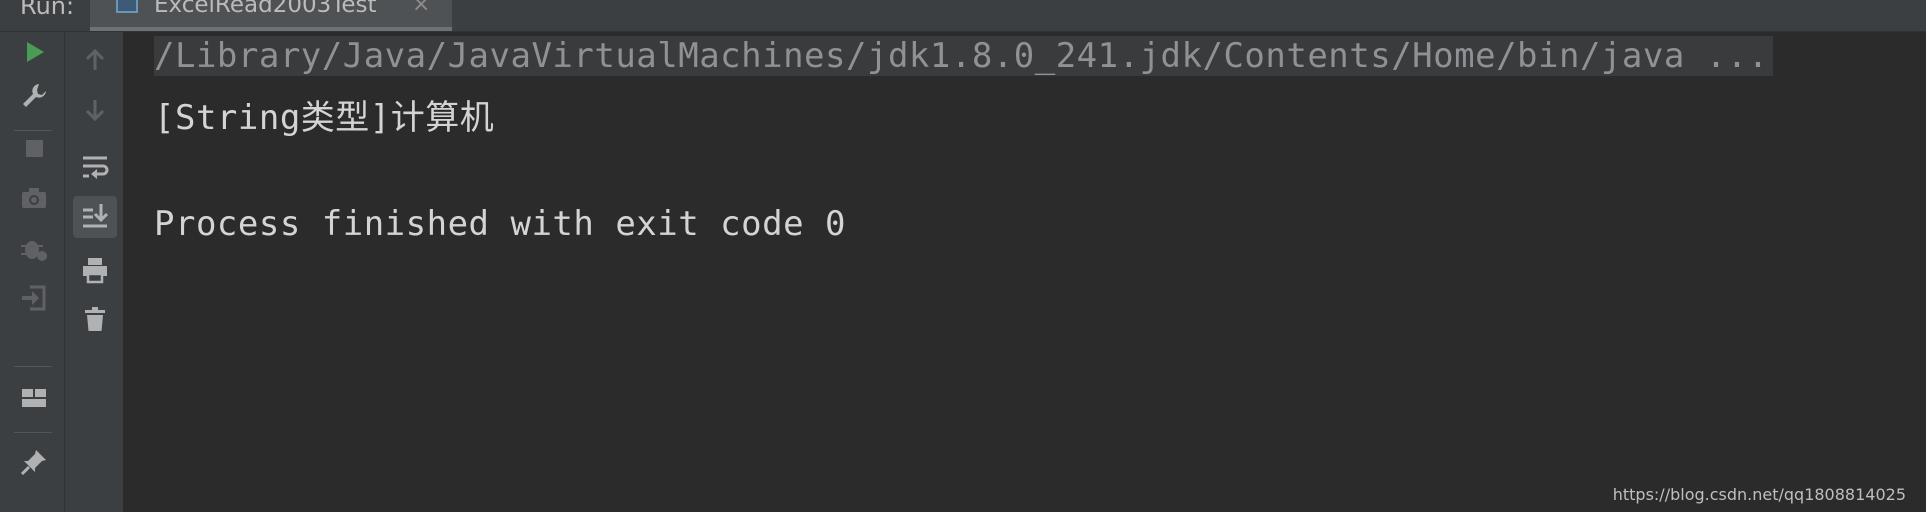 The height and width of the screenshot is (512, 1926). Describe the element at coordinates (34, 148) in the screenshot. I see `stop-icon` at that location.